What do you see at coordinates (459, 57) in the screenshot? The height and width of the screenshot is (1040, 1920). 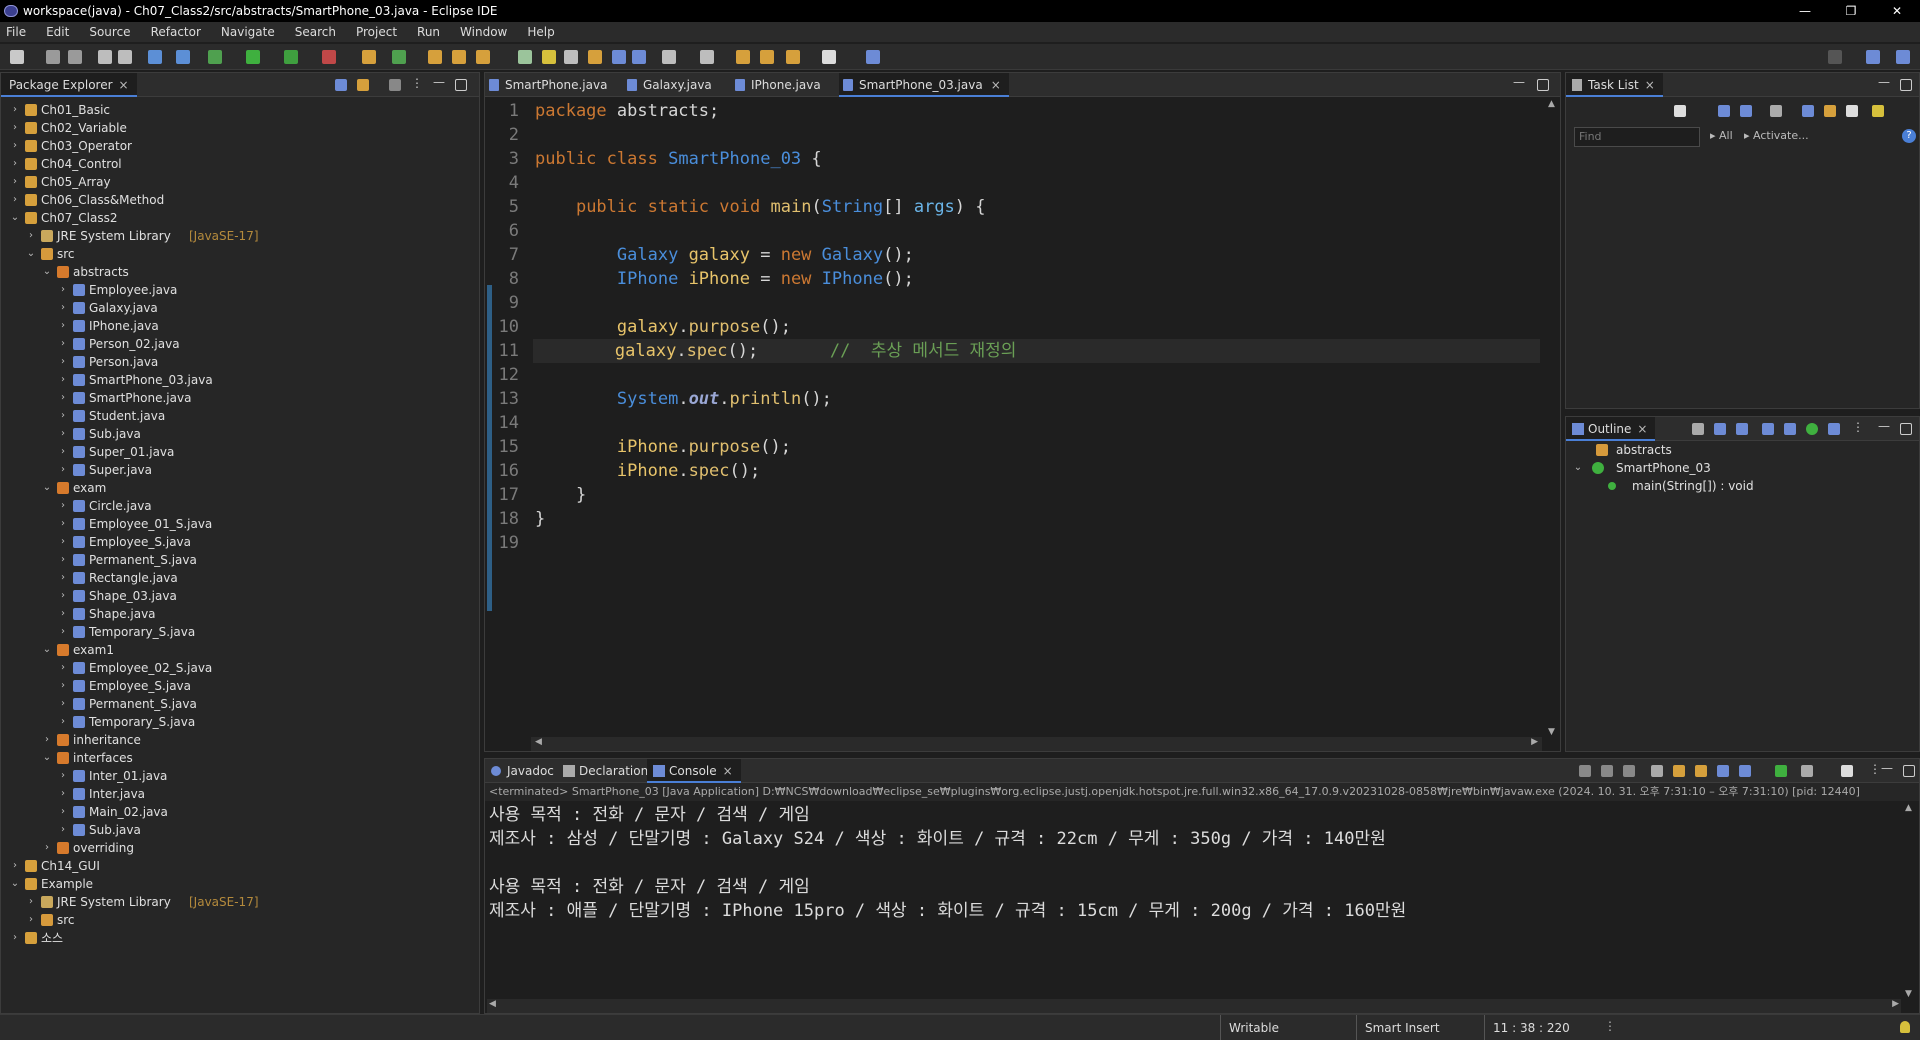 I see `open-task-icon` at bounding box center [459, 57].